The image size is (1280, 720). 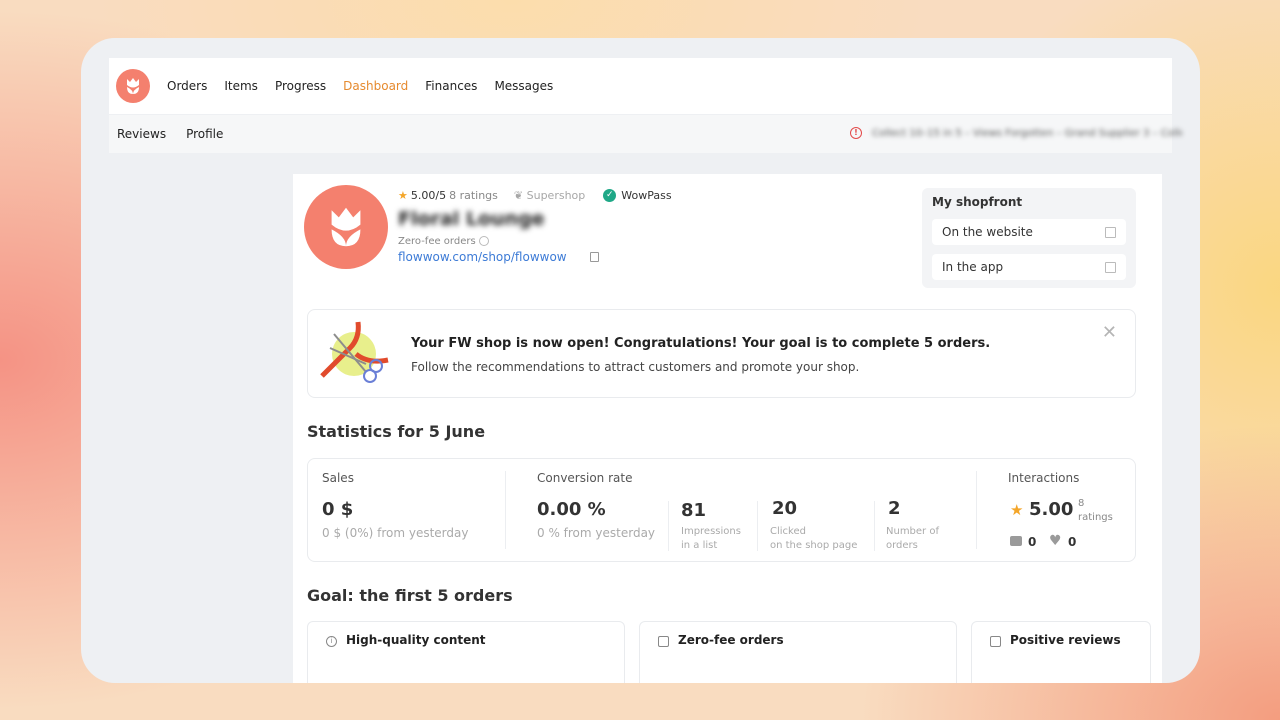 What do you see at coordinates (428, 195) in the screenshot?
I see `rating-value: 5.00/5` at bounding box center [428, 195].